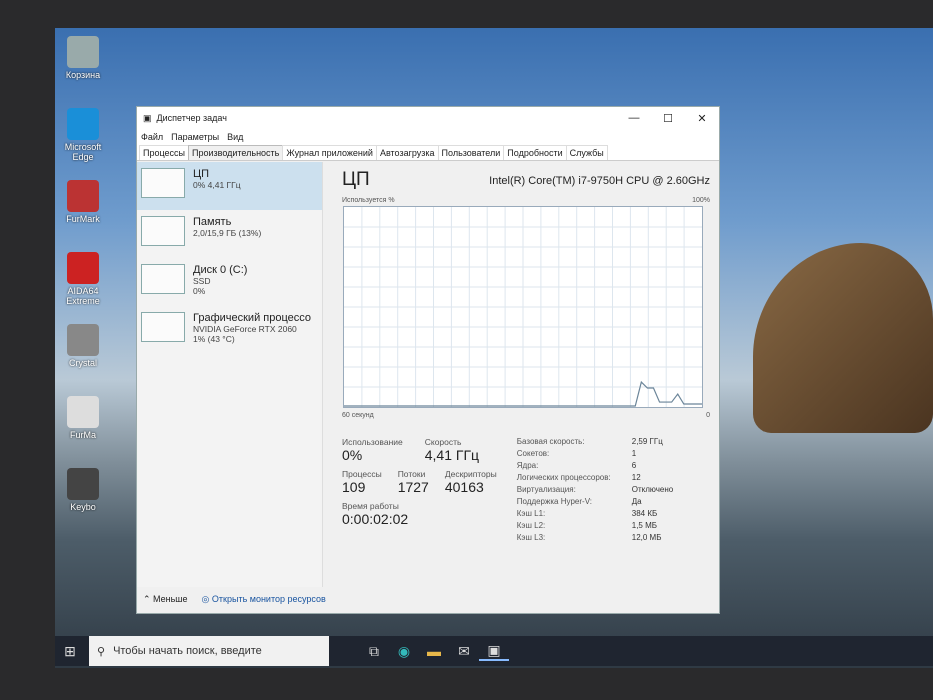 This screenshot has width=933, height=700. Describe the element at coordinates (636, 477) in the screenshot. I see `spec-value: 12` at that location.